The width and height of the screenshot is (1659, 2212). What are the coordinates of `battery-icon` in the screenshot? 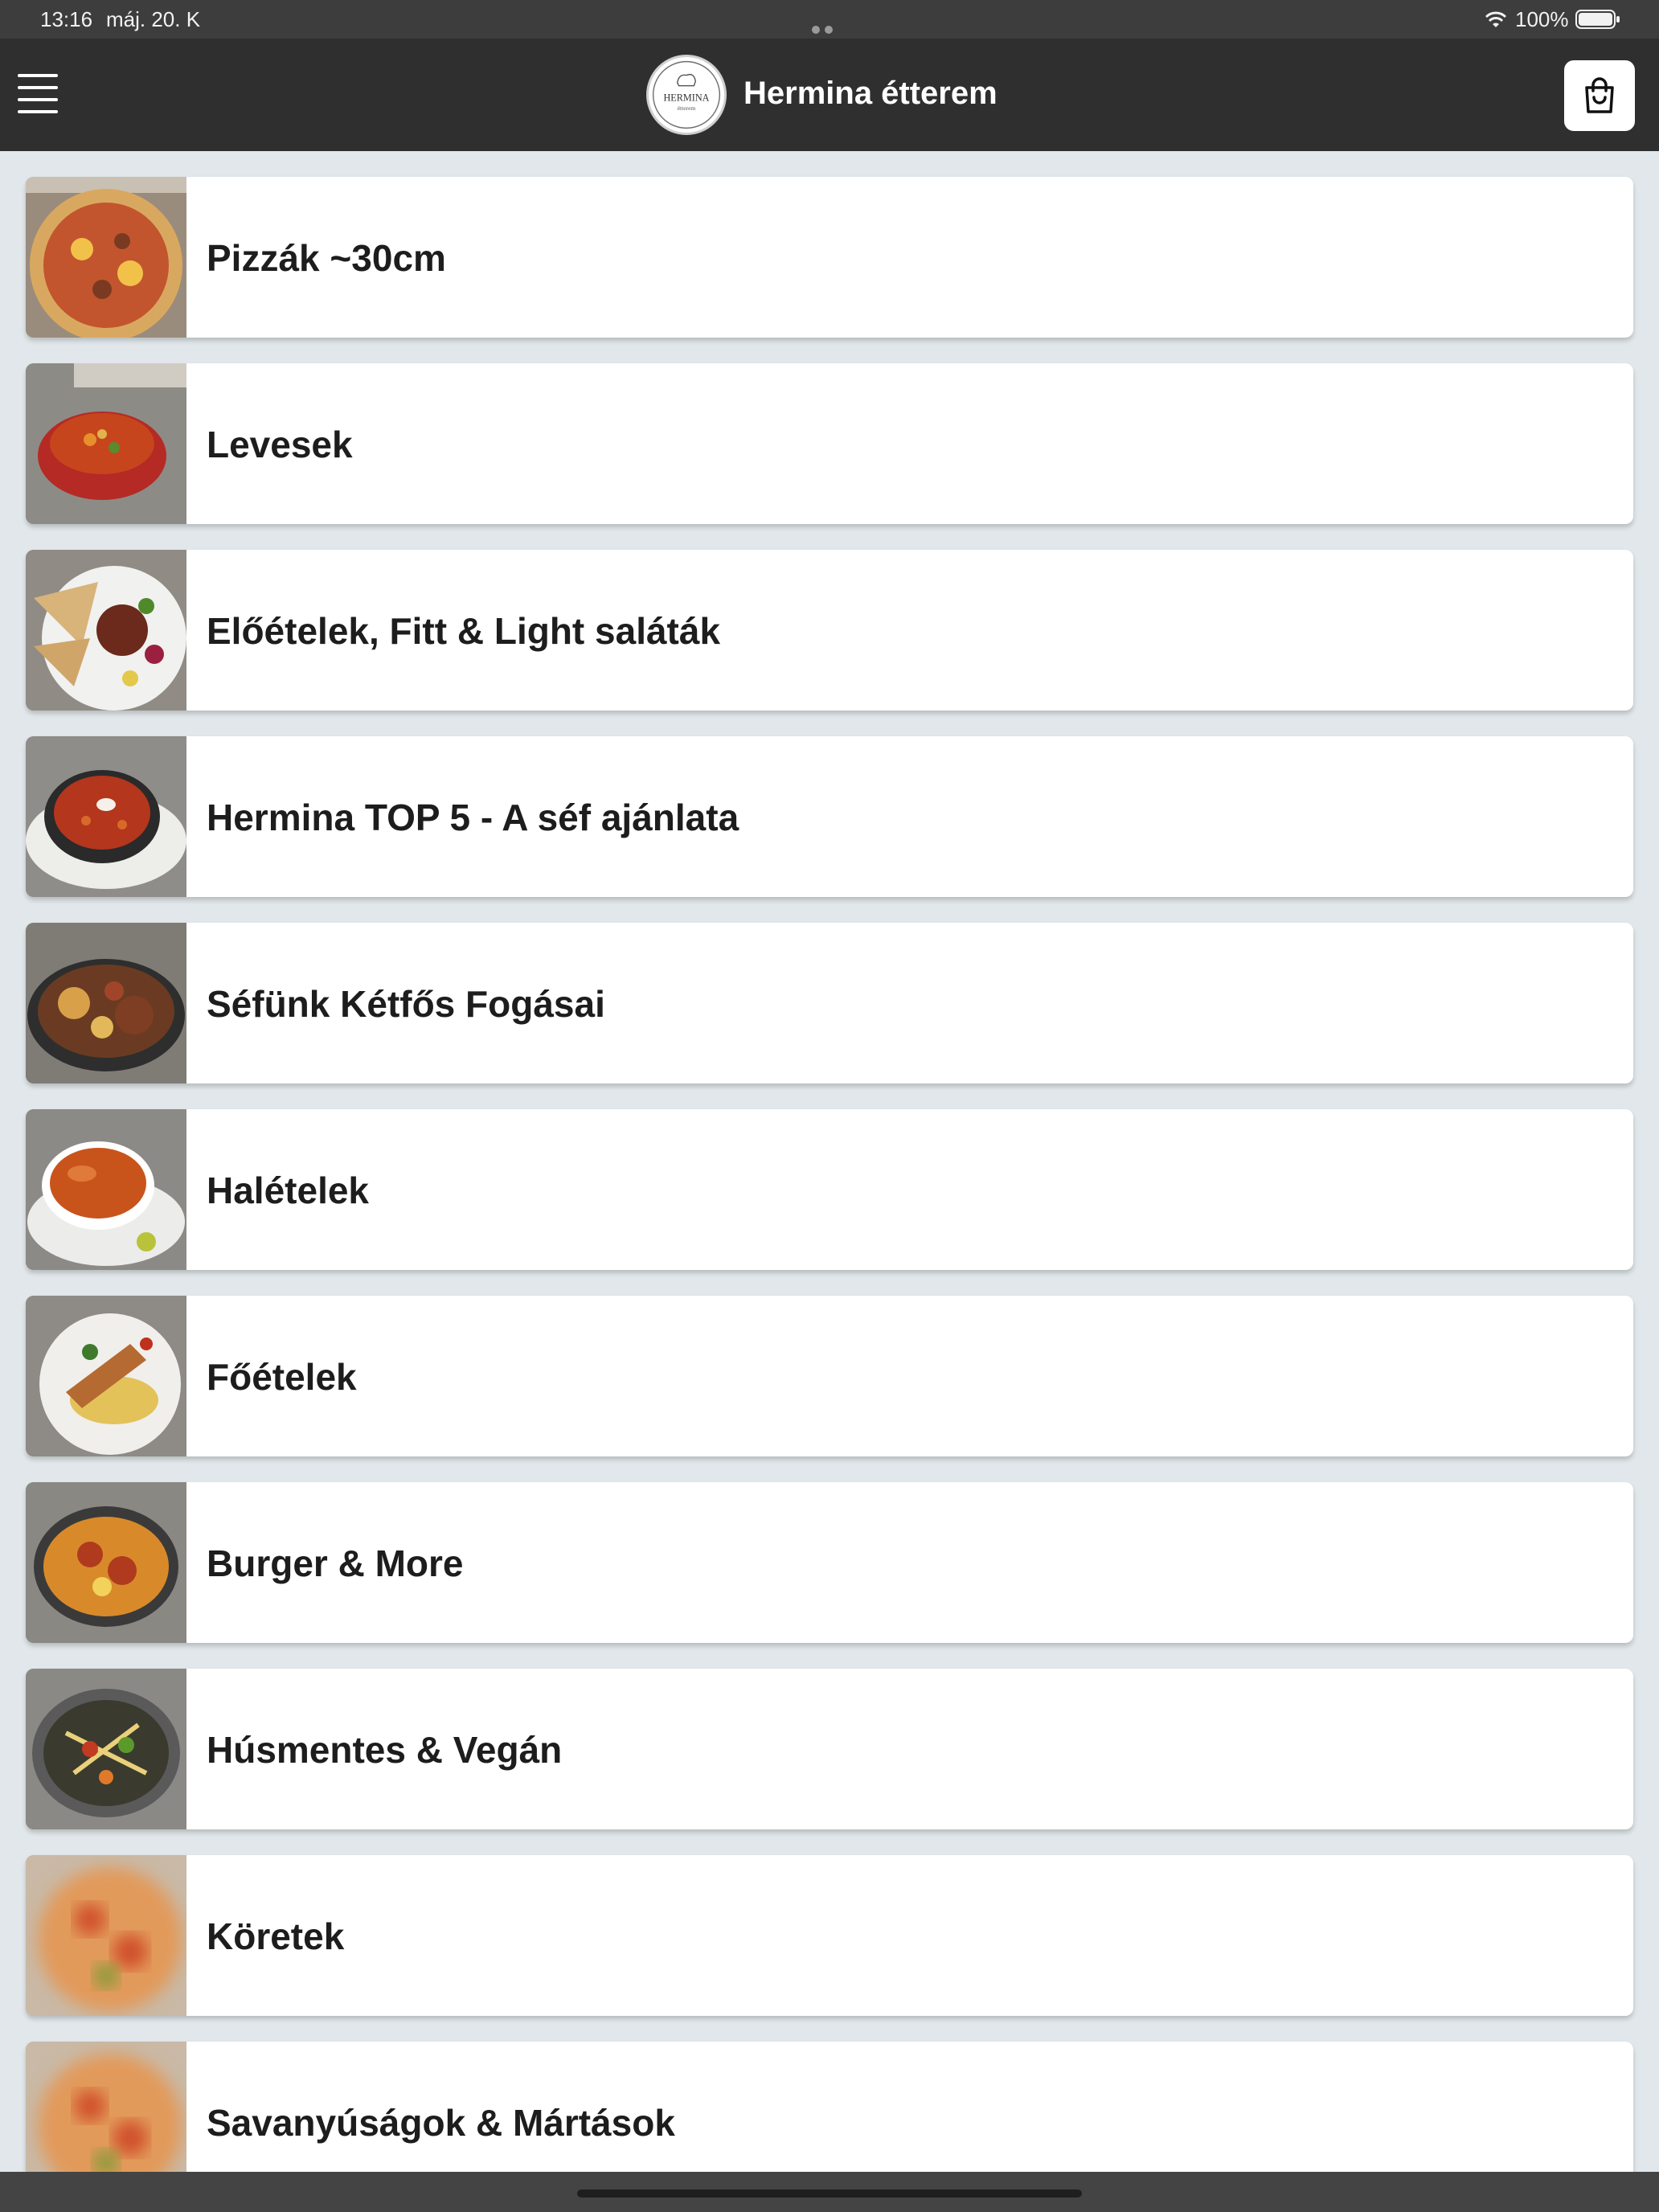 It's located at (1597, 19).